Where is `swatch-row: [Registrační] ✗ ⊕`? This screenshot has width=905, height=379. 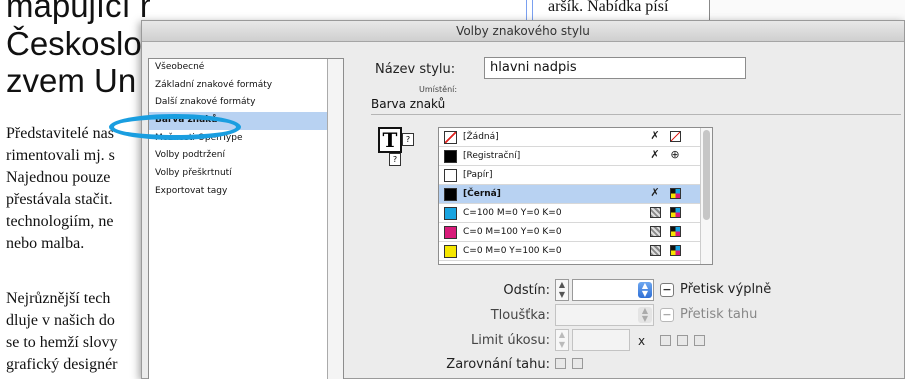
swatch-row: [Registrační] ✗ ⊕ is located at coordinates (575, 156).